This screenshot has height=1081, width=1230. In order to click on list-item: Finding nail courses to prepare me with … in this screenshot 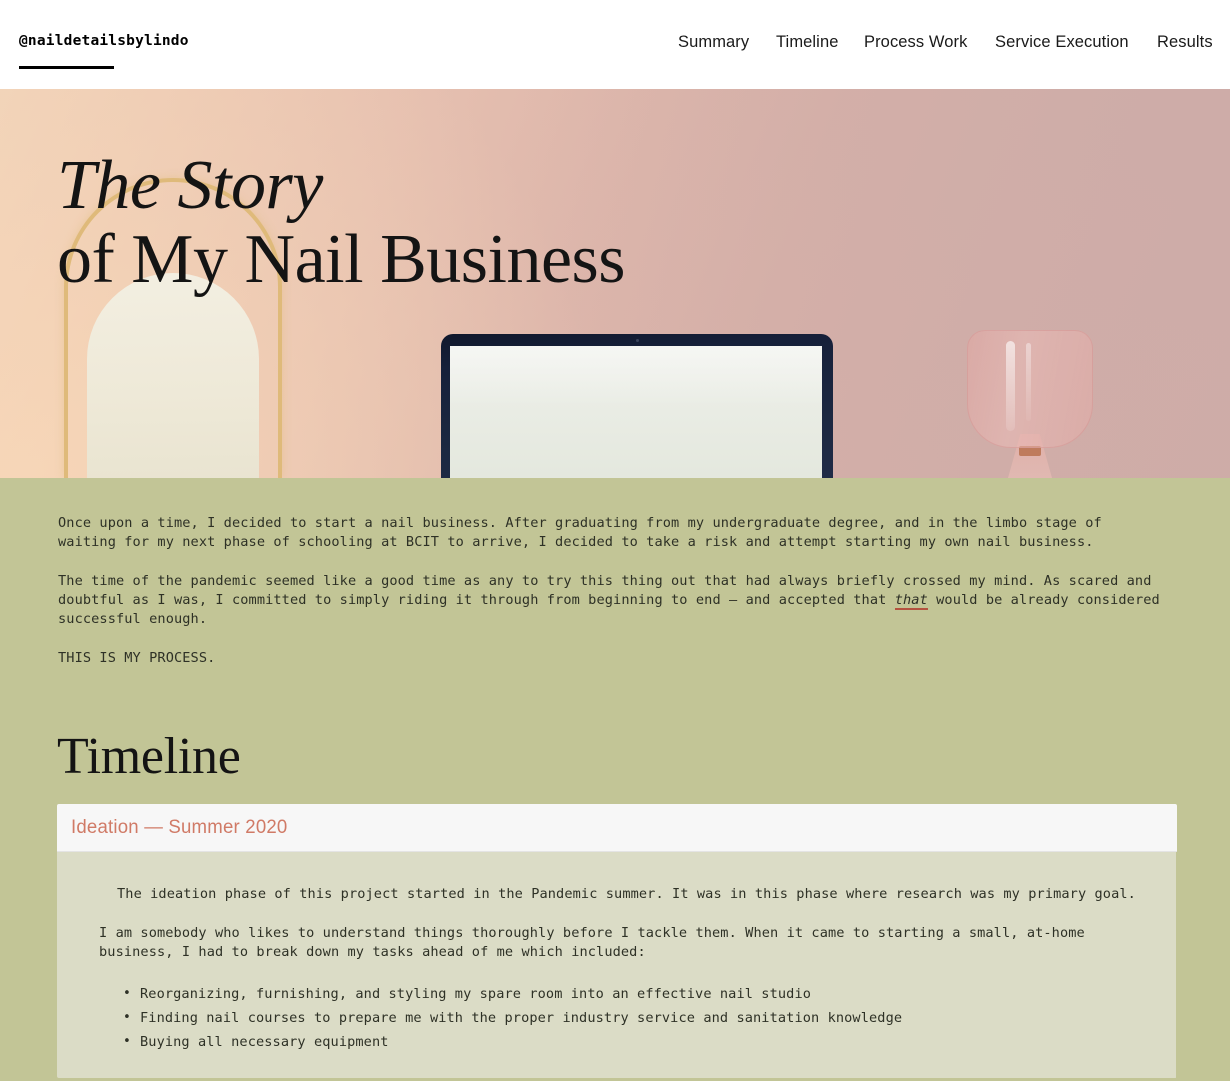, I will do `click(629, 1018)`.